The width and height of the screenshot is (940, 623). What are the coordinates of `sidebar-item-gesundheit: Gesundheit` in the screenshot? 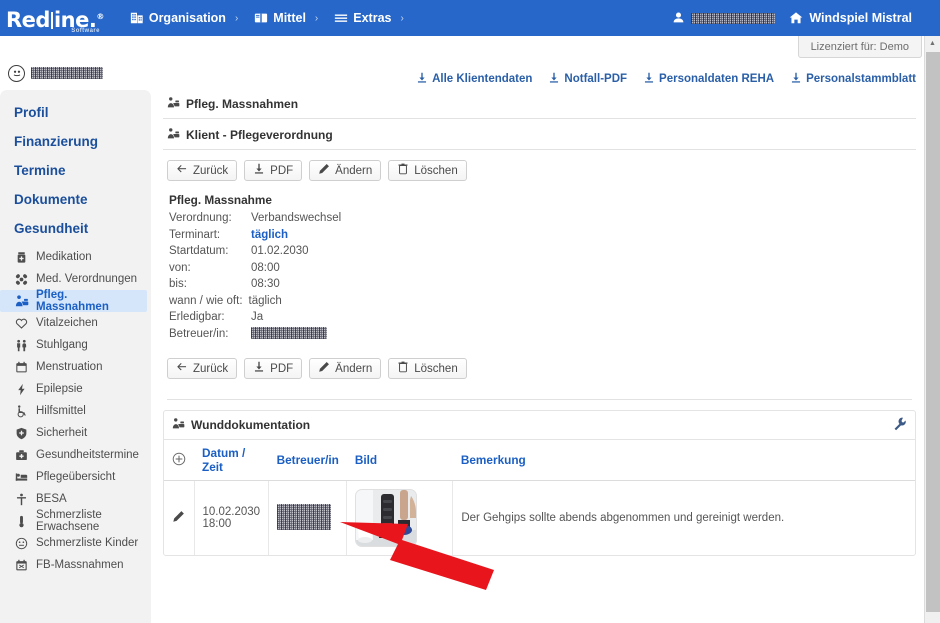 It's located at (75, 228).